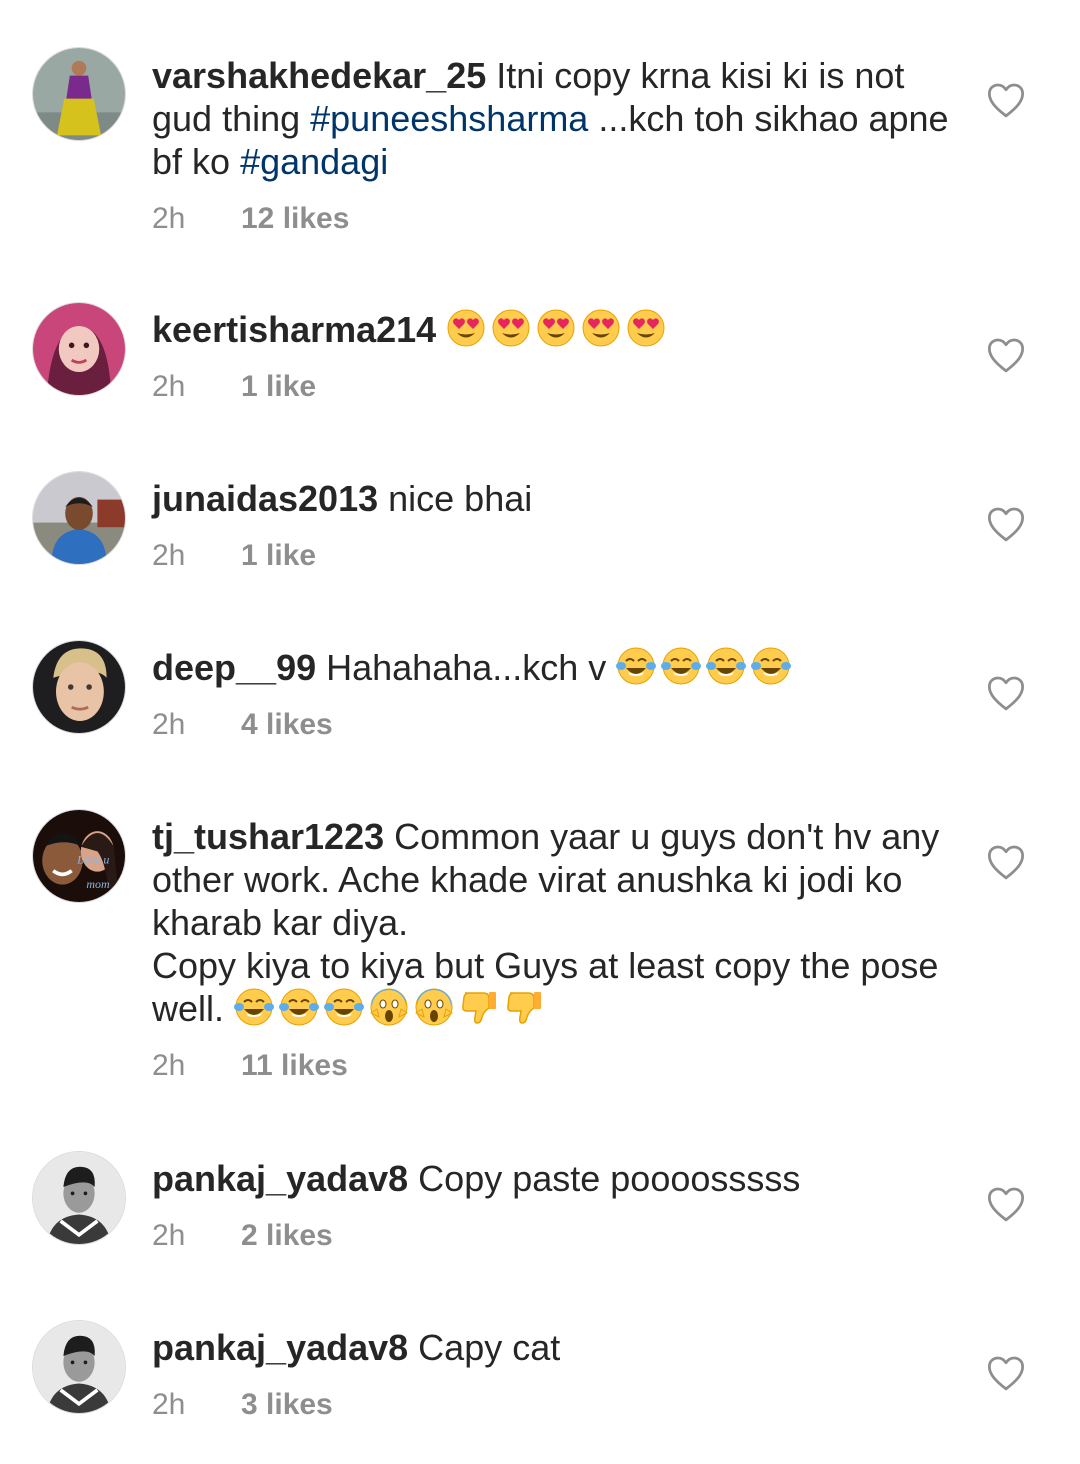 This screenshot has width=1080, height=1464. What do you see at coordinates (287, 1405) in the screenshot?
I see `comment-likes-count: 3 likes` at bounding box center [287, 1405].